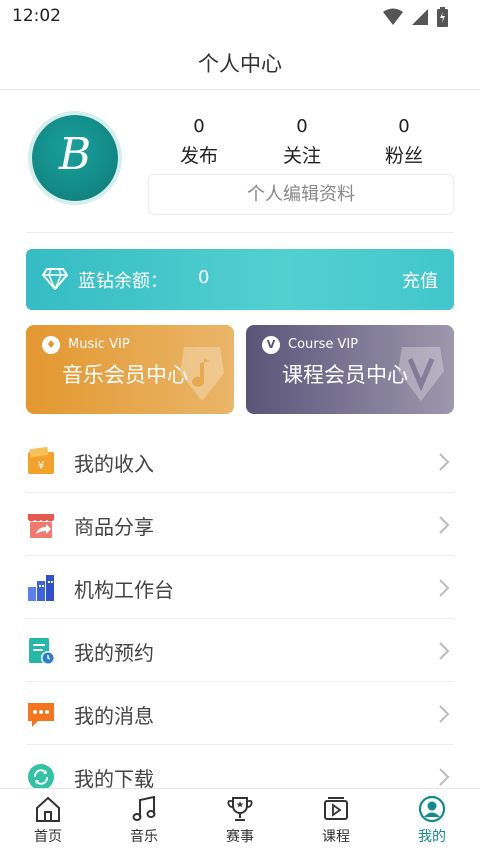  I want to click on avatar: B, so click(75, 158).